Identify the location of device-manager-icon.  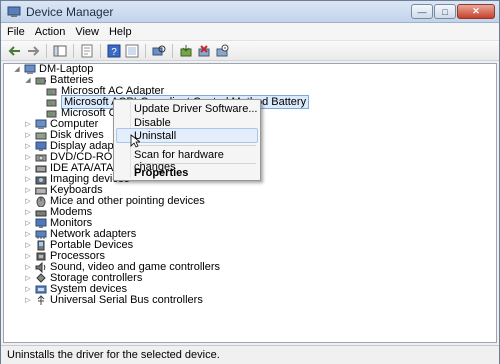
(14, 11).